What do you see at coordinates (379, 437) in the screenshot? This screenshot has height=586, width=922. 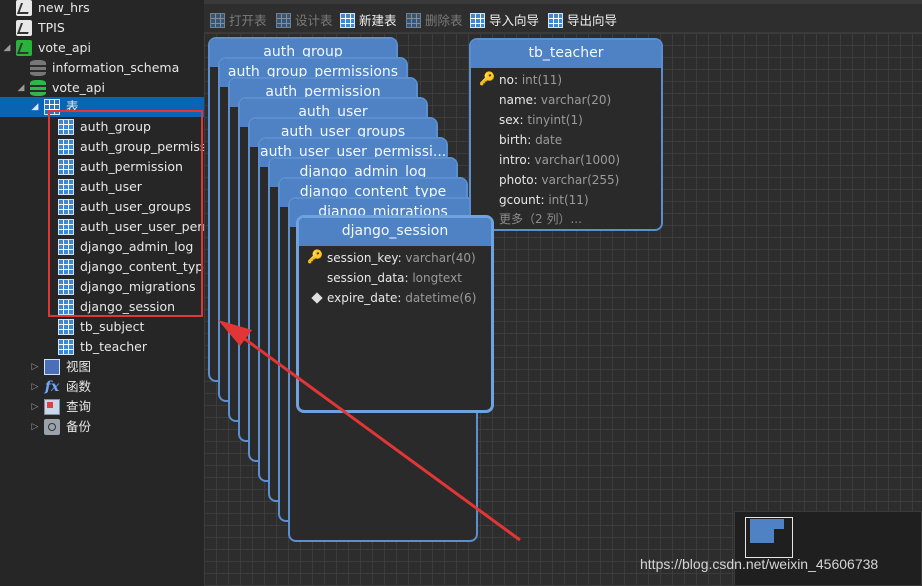 I see `annotation-arrow-line` at bounding box center [379, 437].